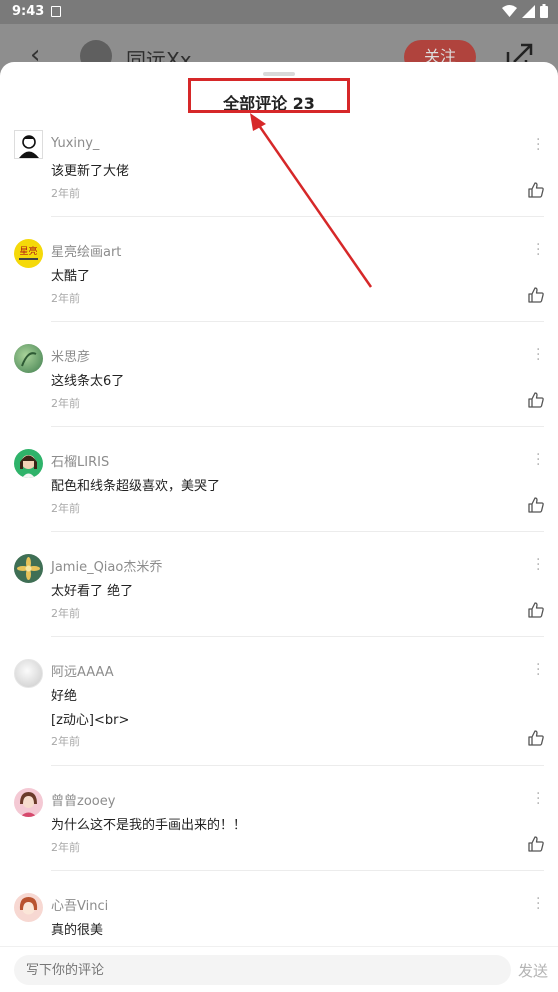 The image size is (558, 992). I want to click on avatar: 星亮, so click(28, 253).